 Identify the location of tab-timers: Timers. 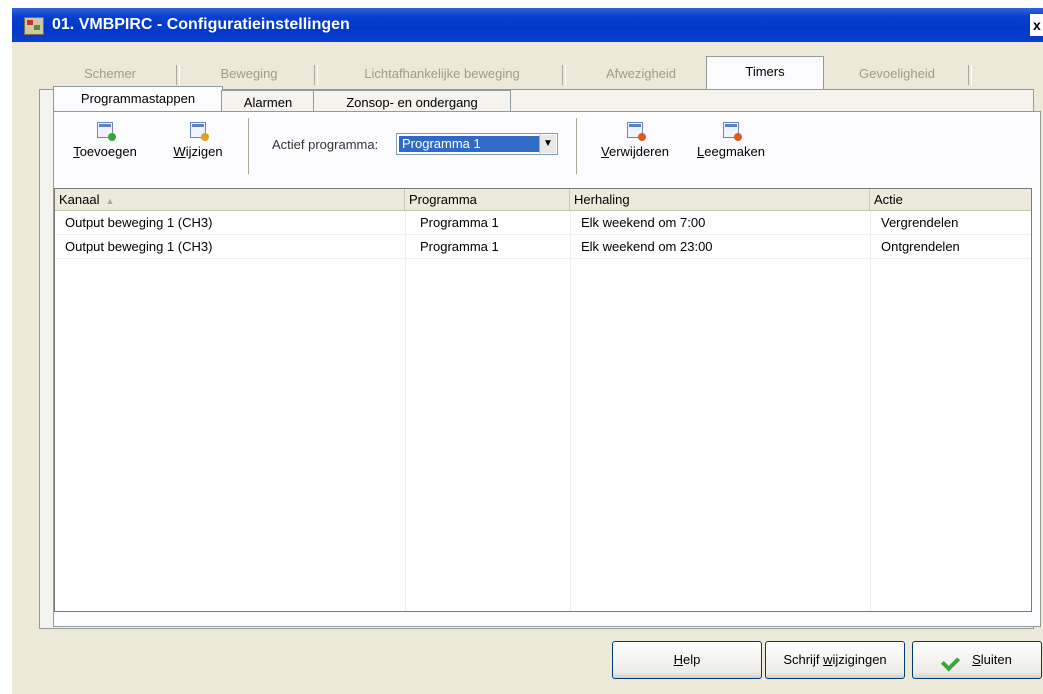
(765, 73).